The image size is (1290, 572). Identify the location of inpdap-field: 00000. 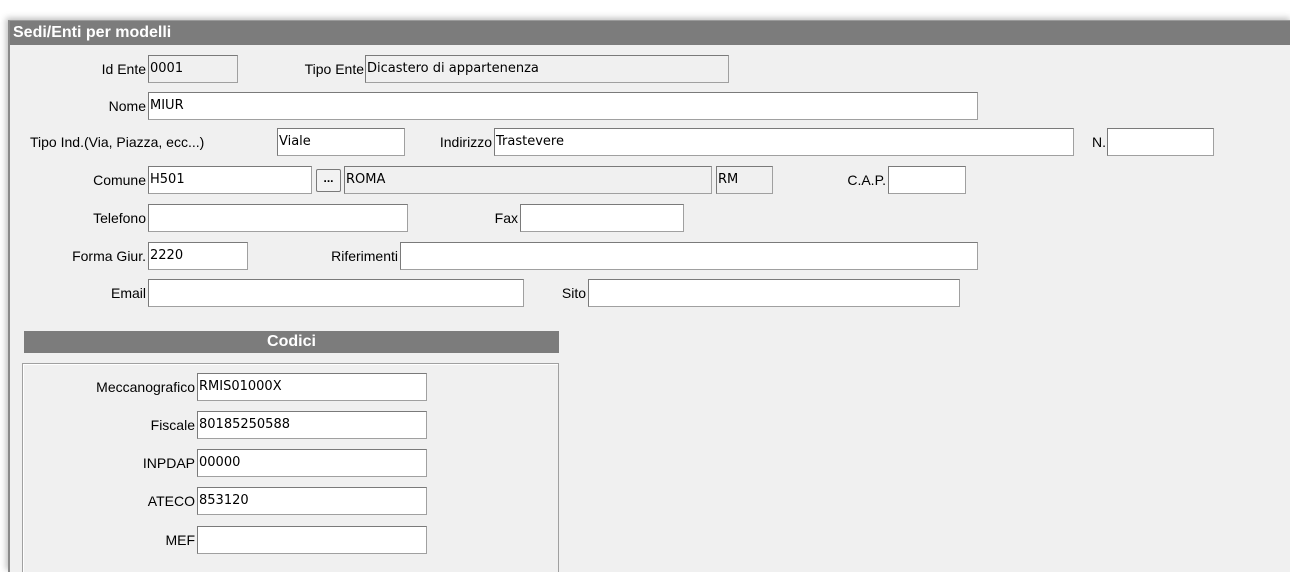
(312, 463).